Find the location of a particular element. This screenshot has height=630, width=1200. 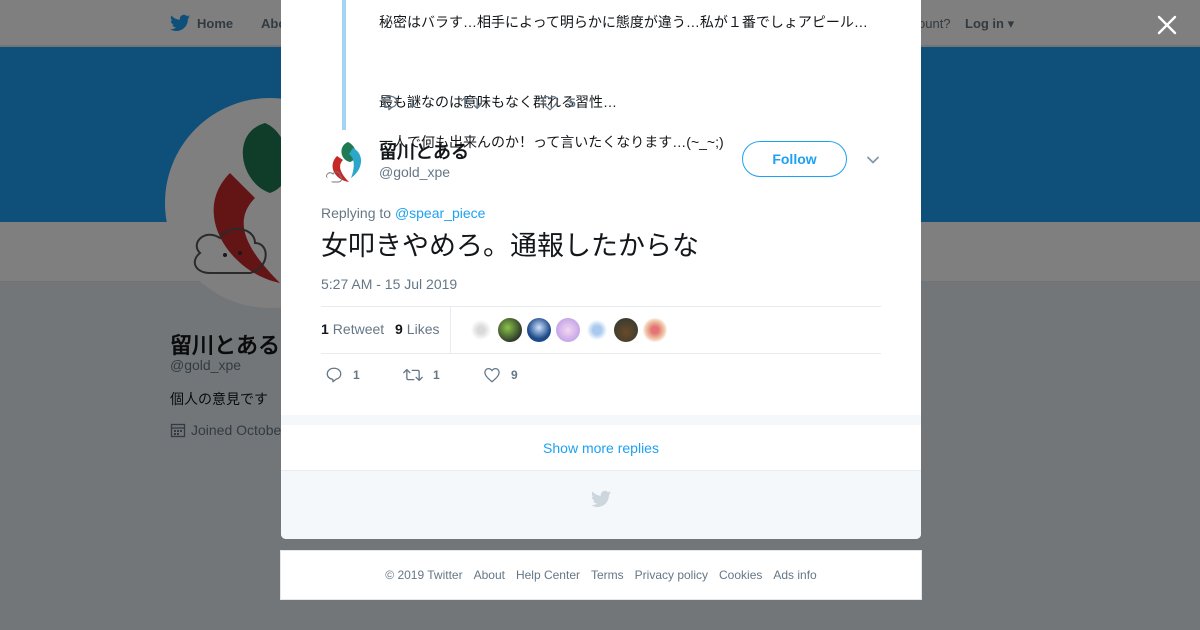

tweet-text: 女叩きやめろ。通報したからな is located at coordinates (510, 246).